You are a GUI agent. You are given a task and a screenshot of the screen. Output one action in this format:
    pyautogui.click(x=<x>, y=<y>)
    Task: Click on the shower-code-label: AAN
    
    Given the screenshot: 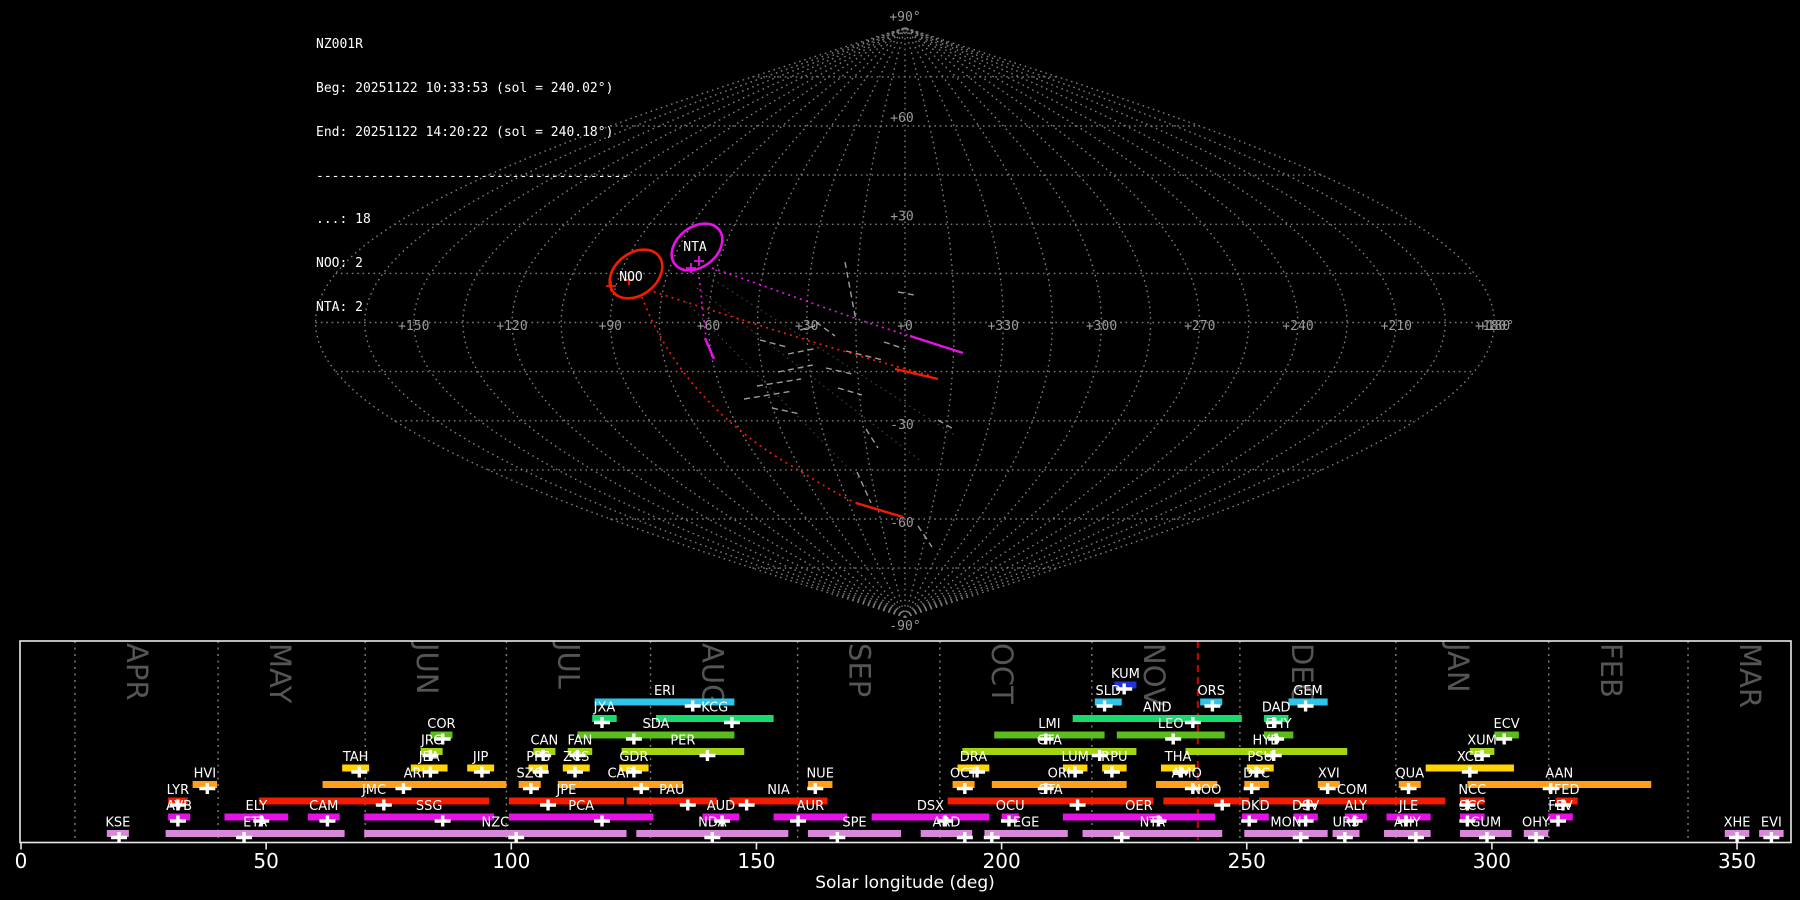 What is the action you would take?
    pyautogui.click(x=1559, y=774)
    